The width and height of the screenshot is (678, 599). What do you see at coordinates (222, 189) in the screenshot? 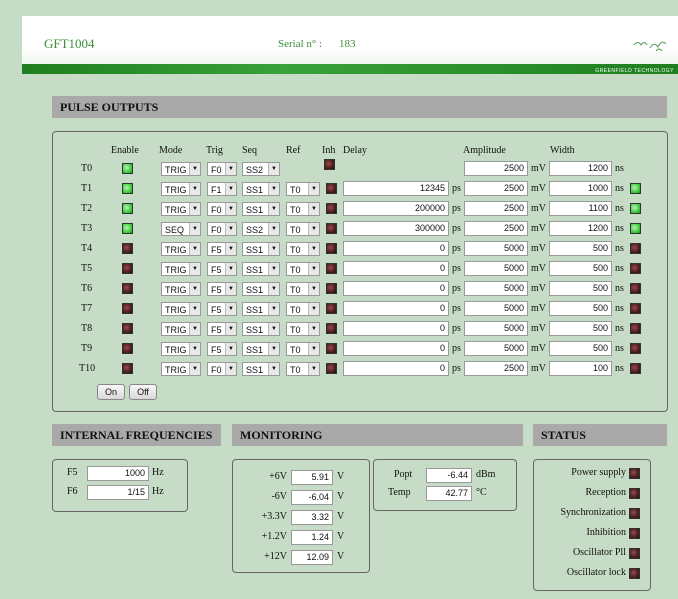
I see `trig-select: F1 ▼` at bounding box center [222, 189].